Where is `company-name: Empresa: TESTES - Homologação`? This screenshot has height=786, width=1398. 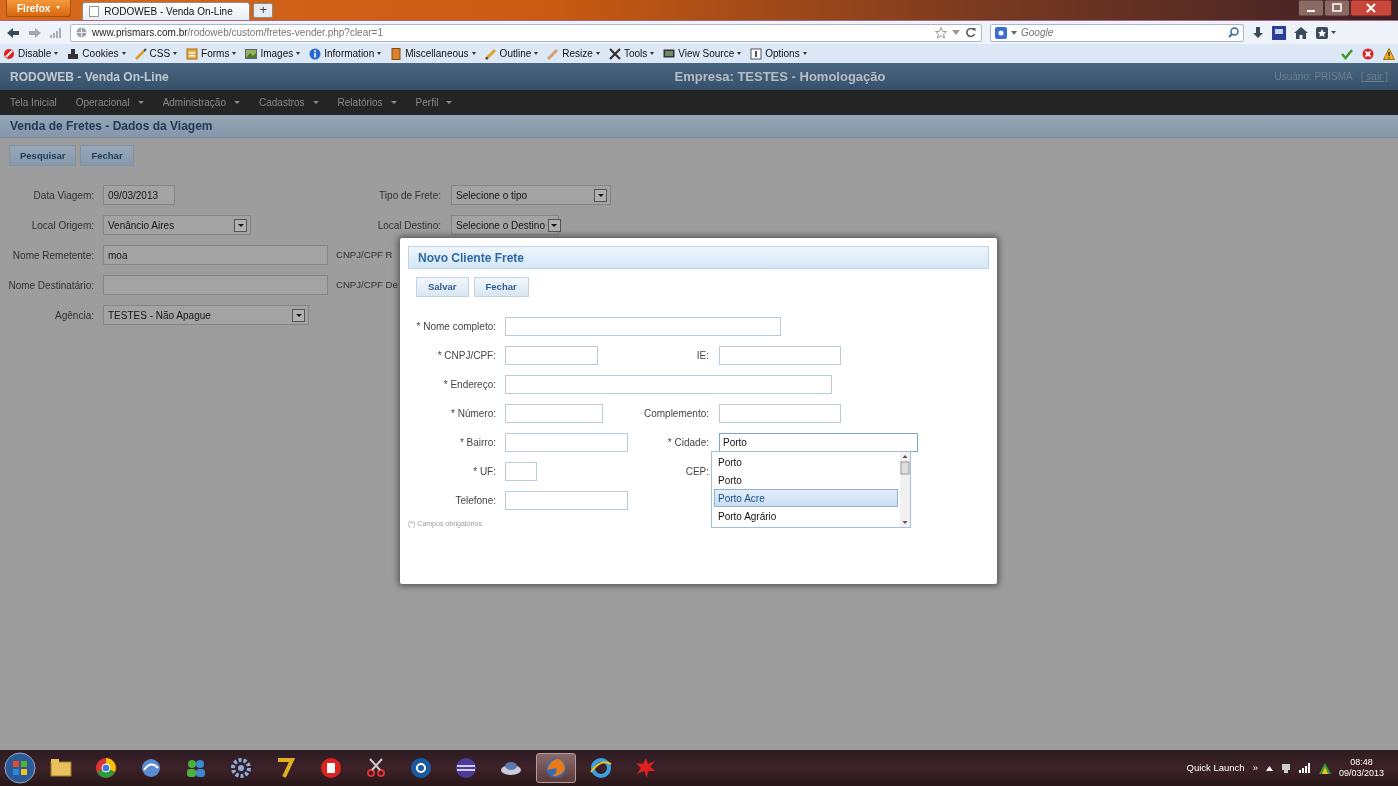 company-name: Empresa: TESTES - Homologação is located at coordinates (780, 76).